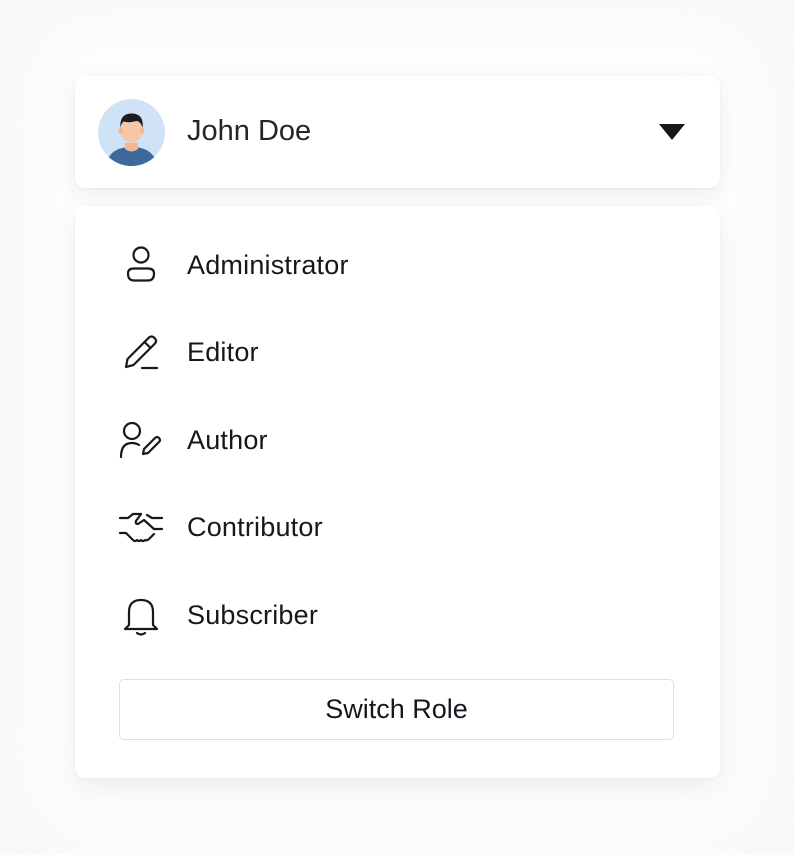 The width and height of the screenshot is (795, 855). I want to click on caret-down-icon, so click(672, 132).